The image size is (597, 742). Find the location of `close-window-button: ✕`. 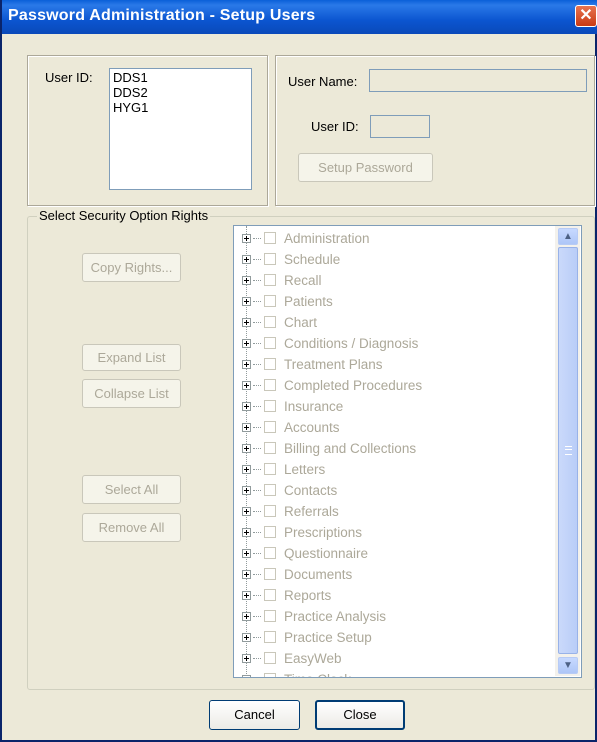

close-window-button: ✕ is located at coordinates (586, 16).